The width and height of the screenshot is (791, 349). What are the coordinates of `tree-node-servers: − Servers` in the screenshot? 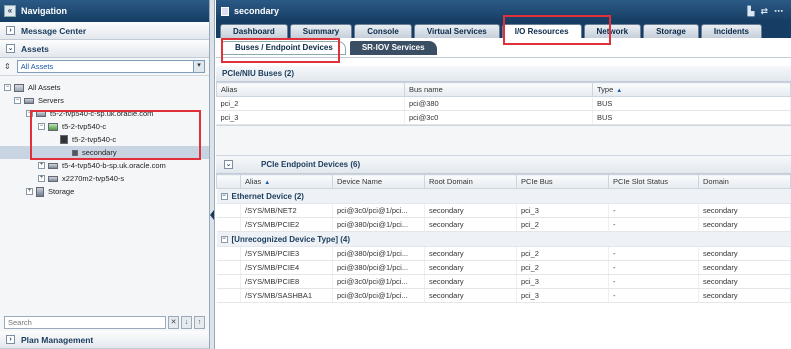 It's located at (104, 100).